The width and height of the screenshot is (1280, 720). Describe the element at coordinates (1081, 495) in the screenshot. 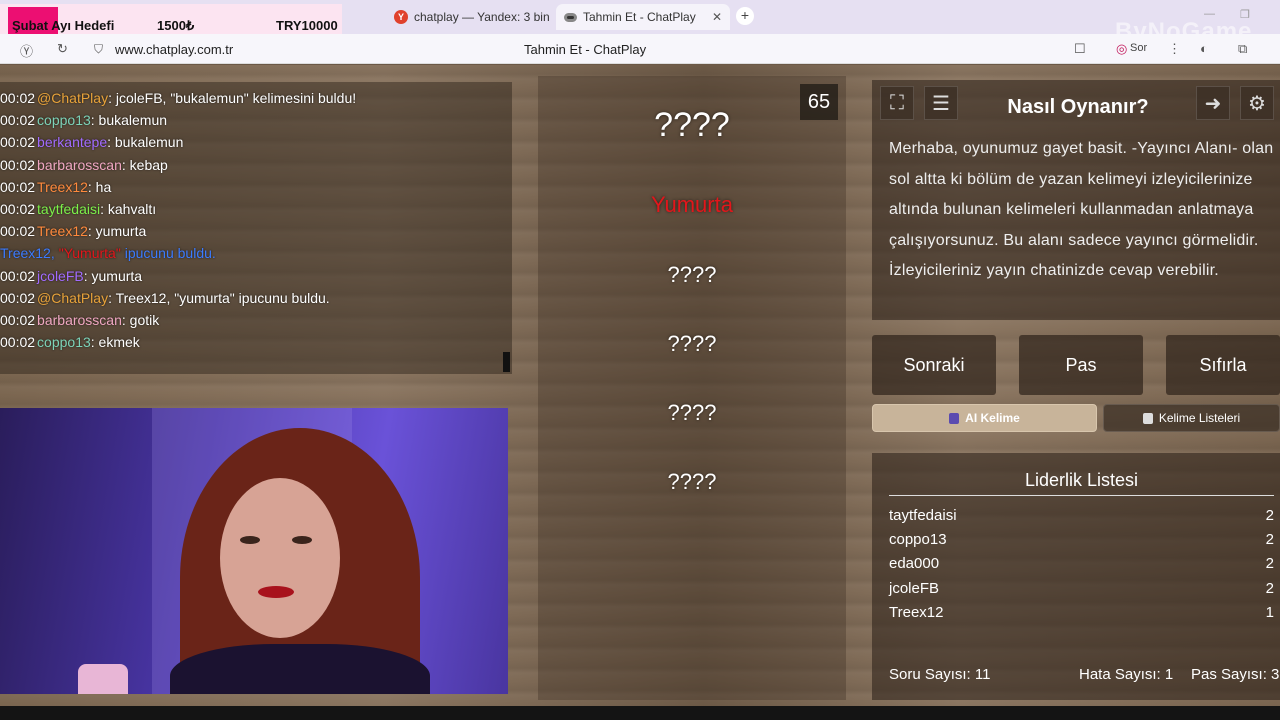

I see `divider` at that location.